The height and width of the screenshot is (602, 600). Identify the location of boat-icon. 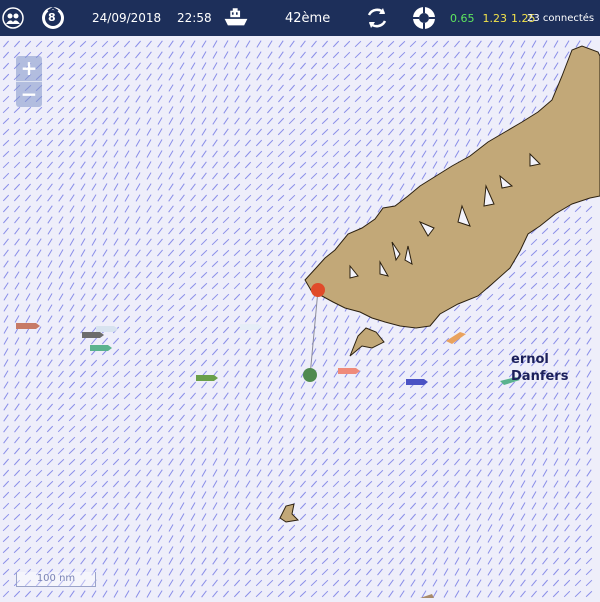
(236, 18).